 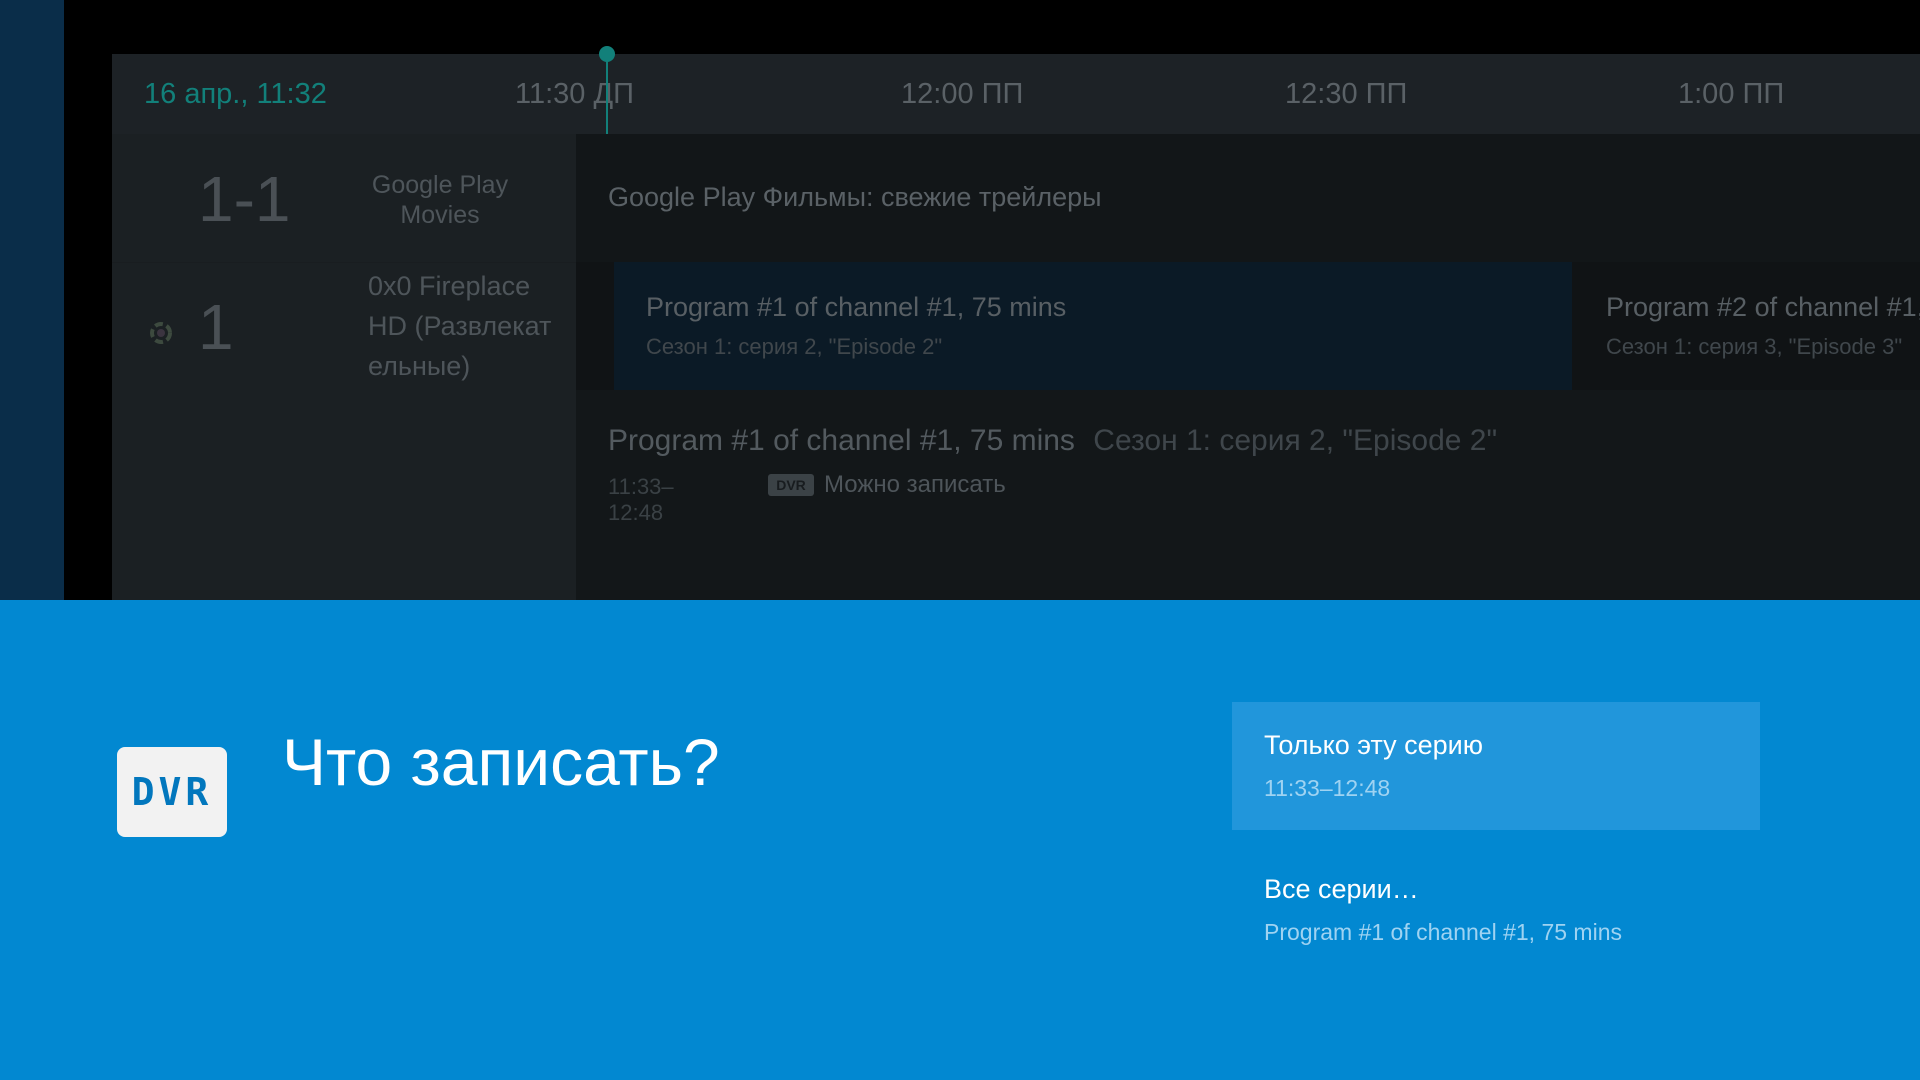 What do you see at coordinates (440, 185) in the screenshot?
I see `logo-line-1: Google Play` at bounding box center [440, 185].